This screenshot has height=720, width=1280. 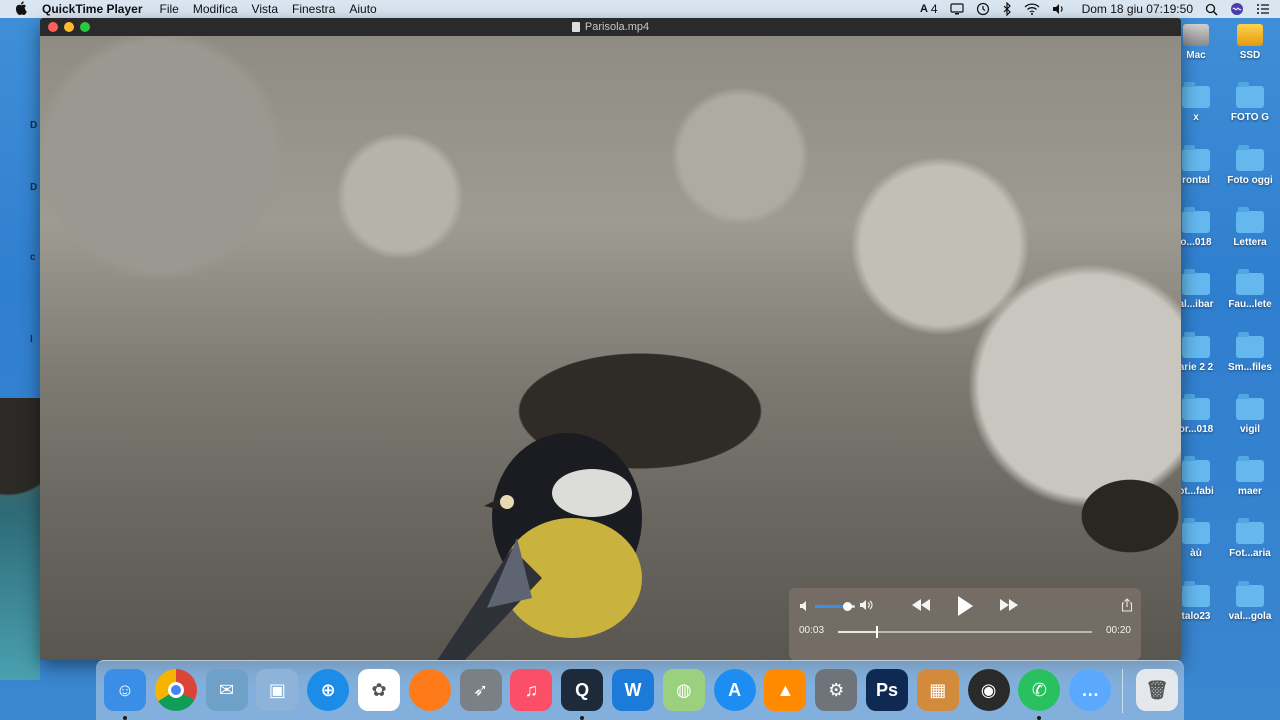 I want to click on menubar-clock: Dom 18 giu 07:19:50, so click(x=1137, y=9).